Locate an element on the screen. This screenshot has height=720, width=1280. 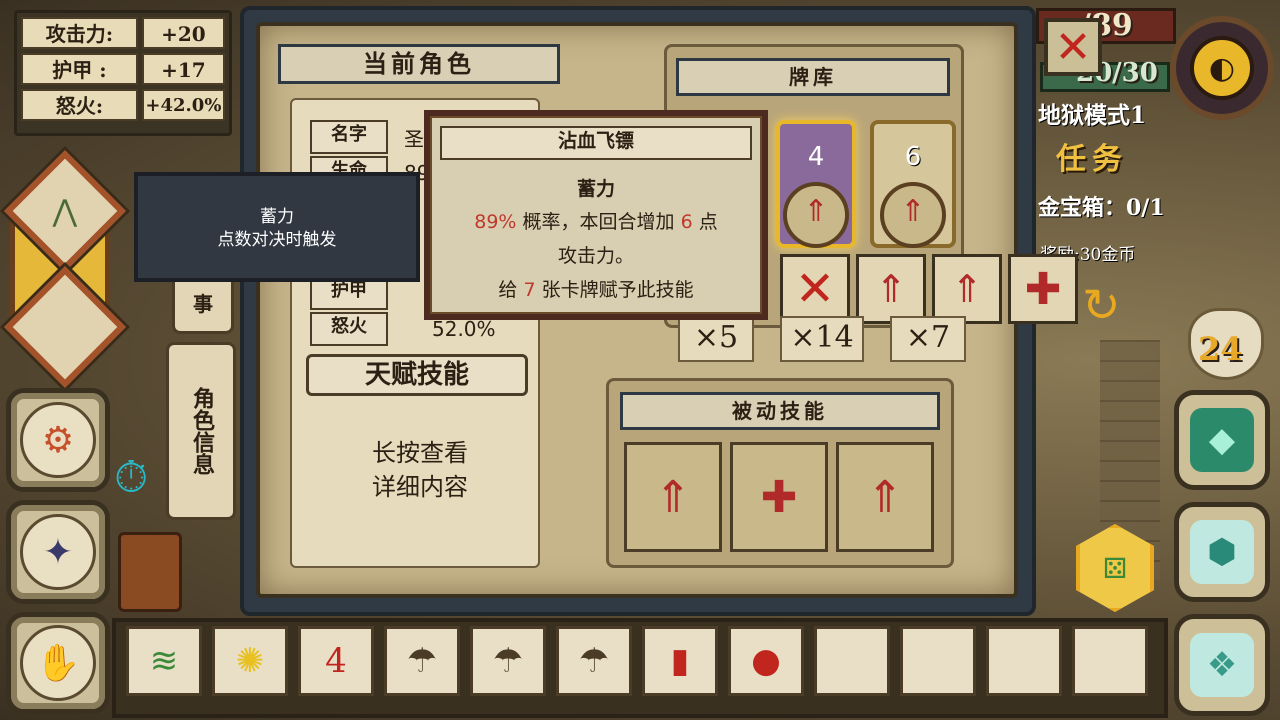
heal-hand-icon: ✚ is located at coordinates (779, 497).